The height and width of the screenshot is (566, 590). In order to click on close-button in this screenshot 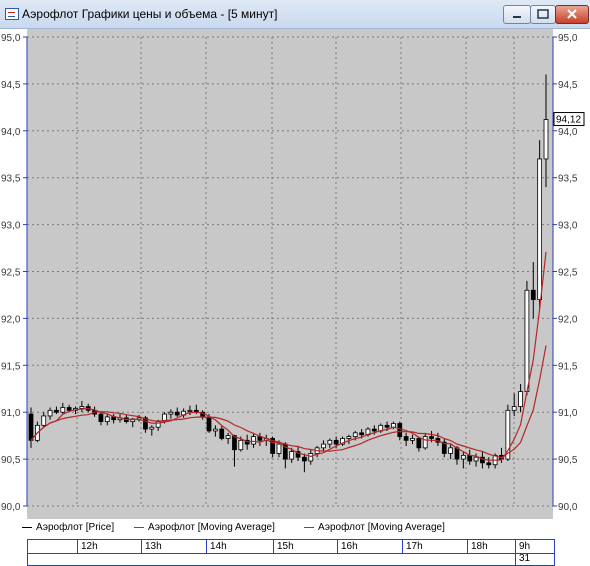, I will do `click(572, 14)`.